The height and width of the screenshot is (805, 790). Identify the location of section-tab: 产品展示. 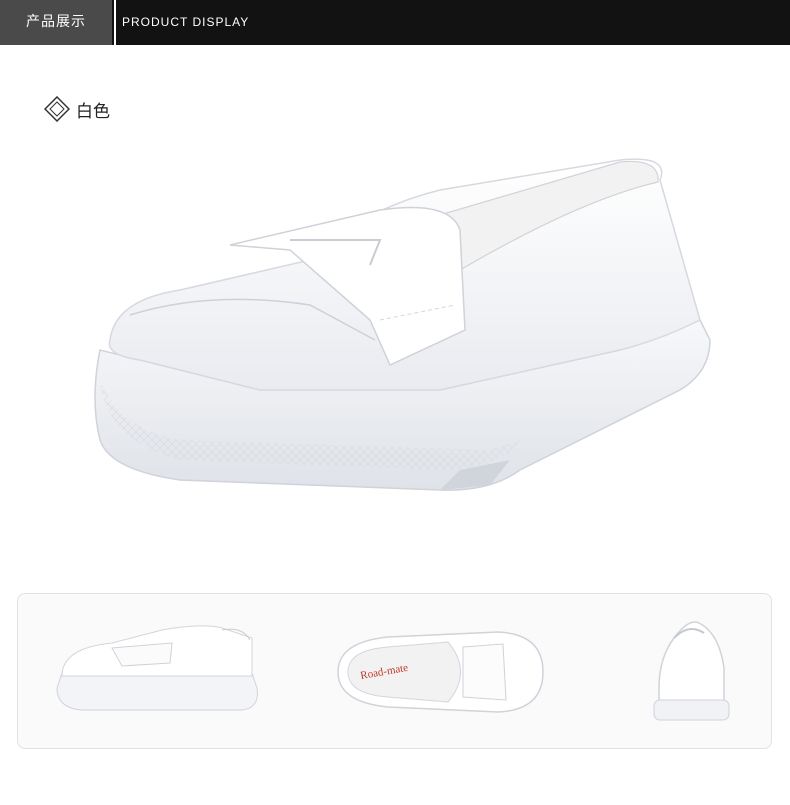
(56, 22).